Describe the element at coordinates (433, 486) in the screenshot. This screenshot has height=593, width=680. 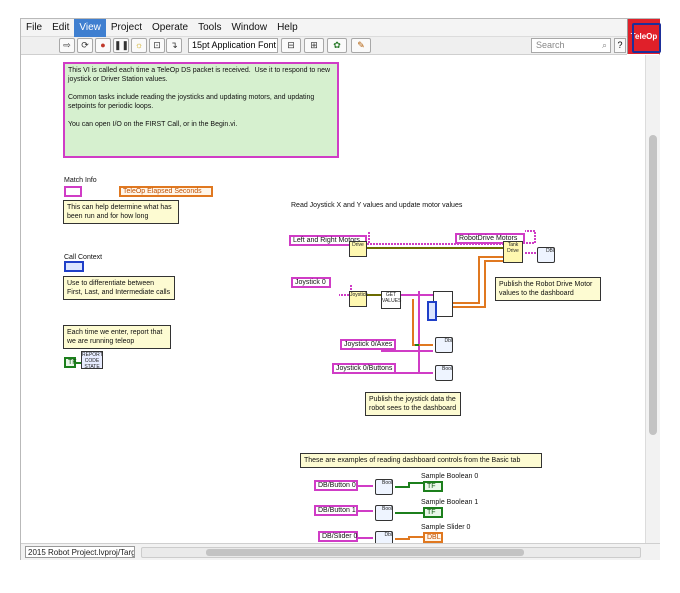
I see `sample-bool0-indicator: TF` at that location.